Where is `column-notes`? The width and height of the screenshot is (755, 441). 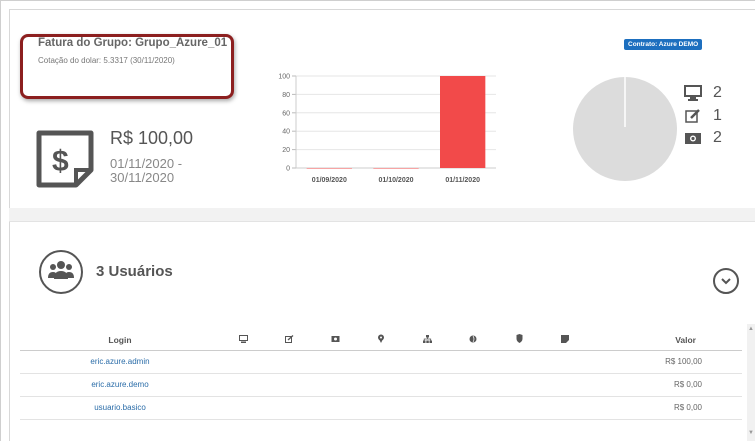 column-notes is located at coordinates (565, 340).